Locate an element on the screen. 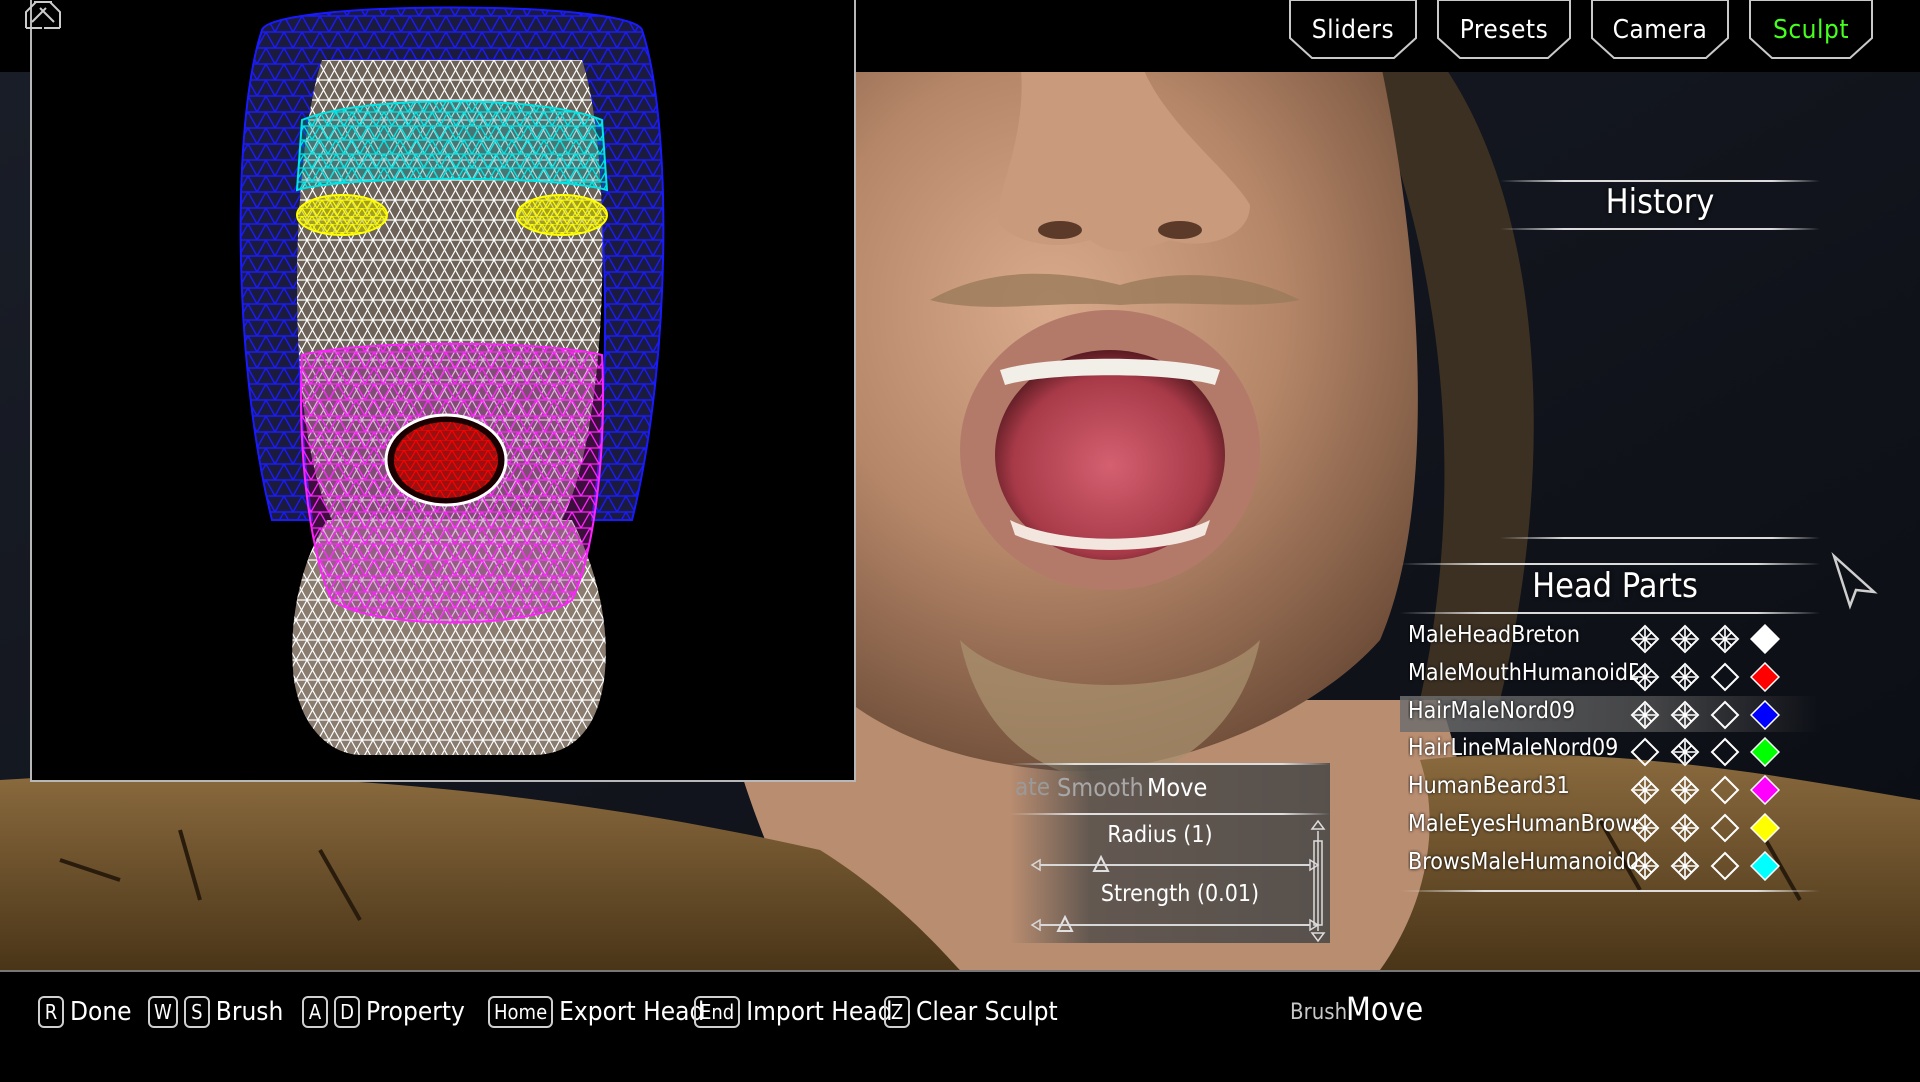 This screenshot has width=1920, height=1082. head-part-name: HairMaleNord09 is located at coordinates (1492, 711).